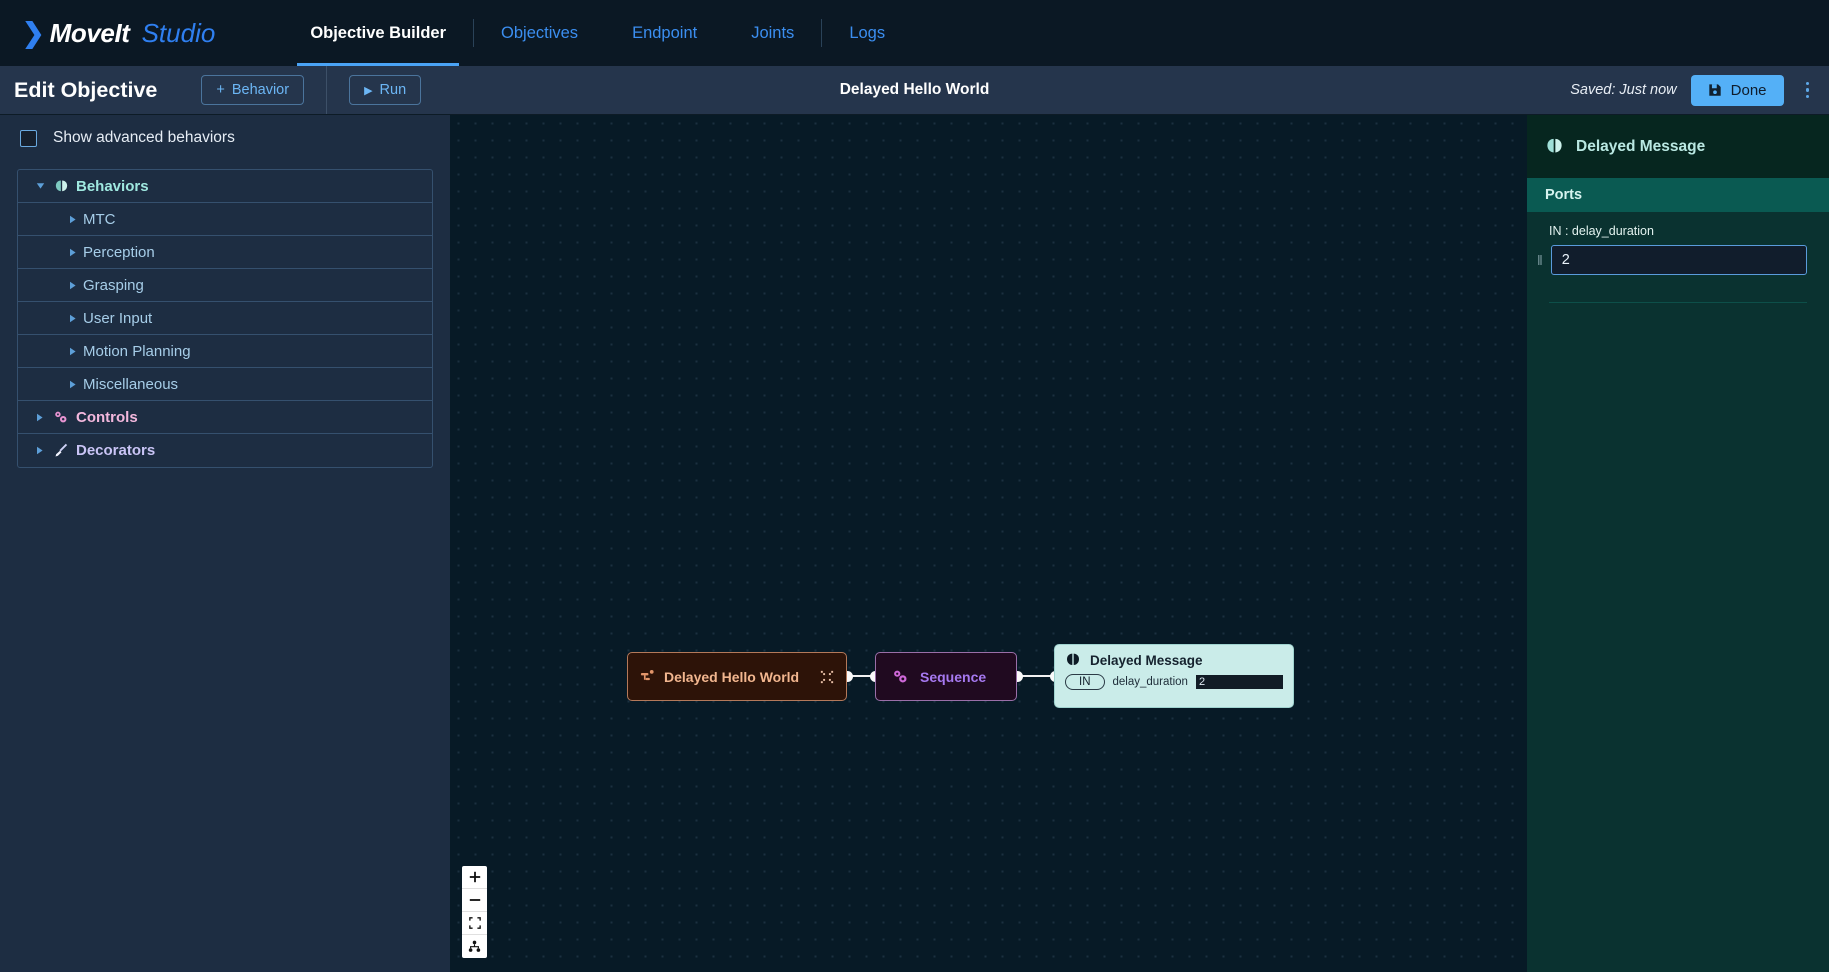 This screenshot has width=1829, height=972. Describe the element at coordinates (867, 33) in the screenshot. I see `tab-logs: Logs` at that location.